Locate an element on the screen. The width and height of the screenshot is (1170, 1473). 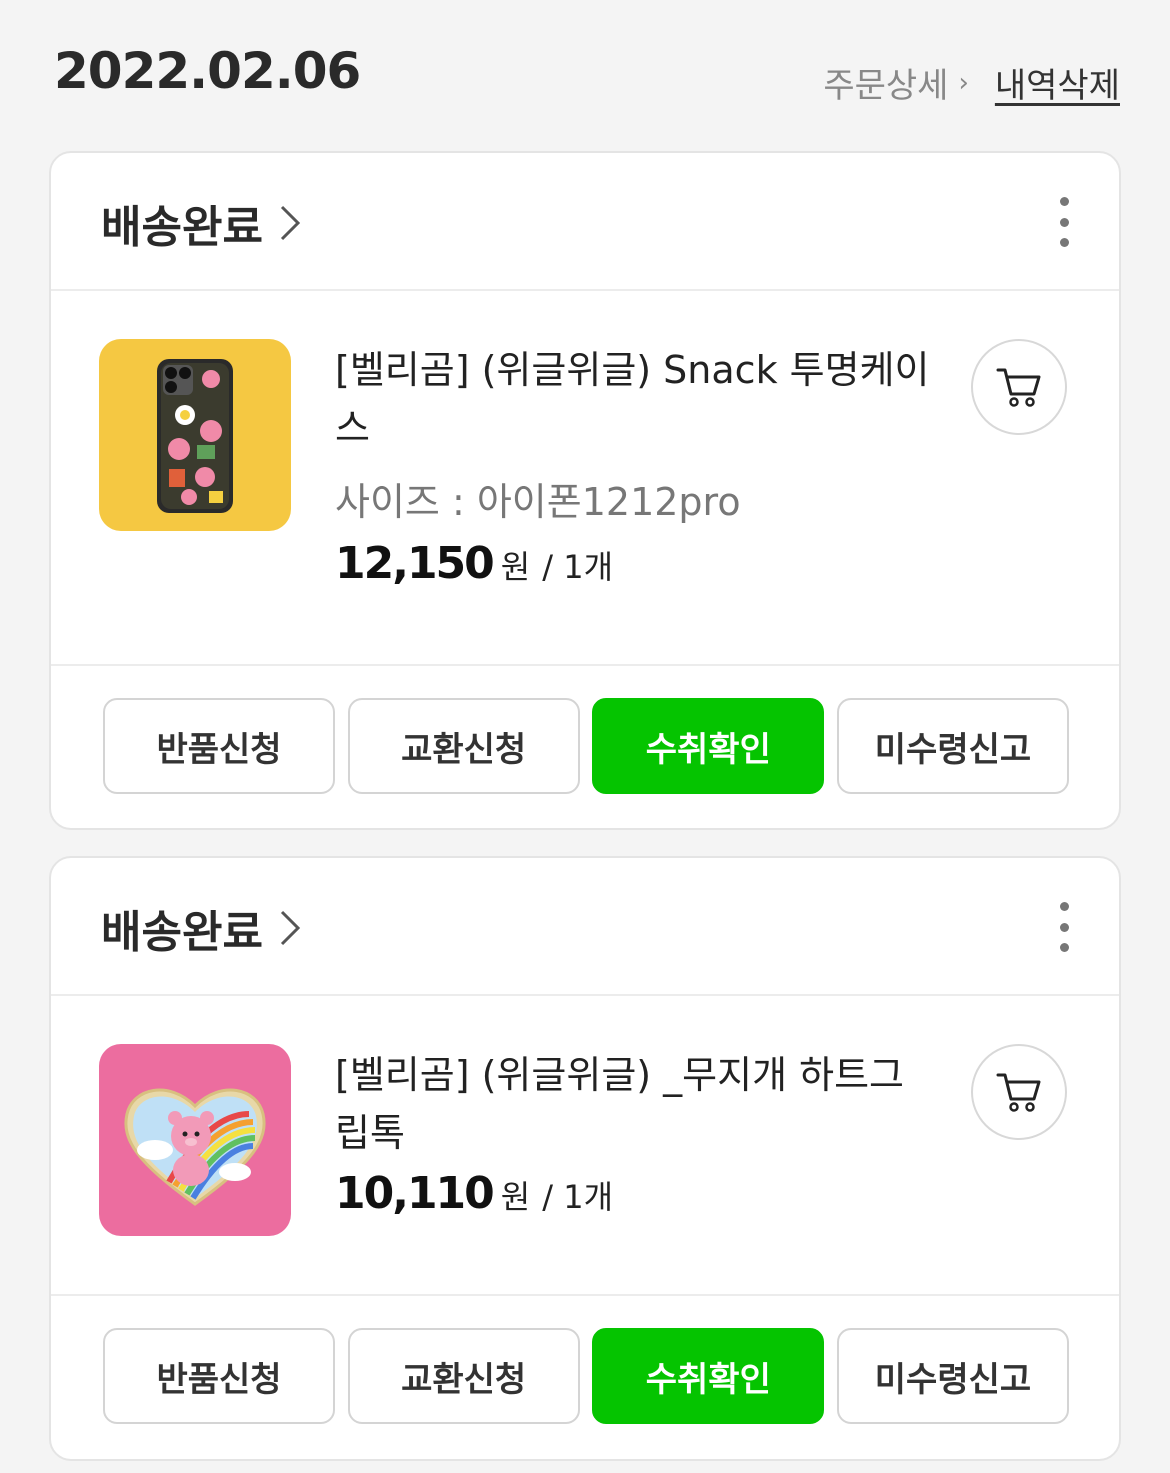
delete-history-link: 내역삭제 is located at coordinates (1057, 82).